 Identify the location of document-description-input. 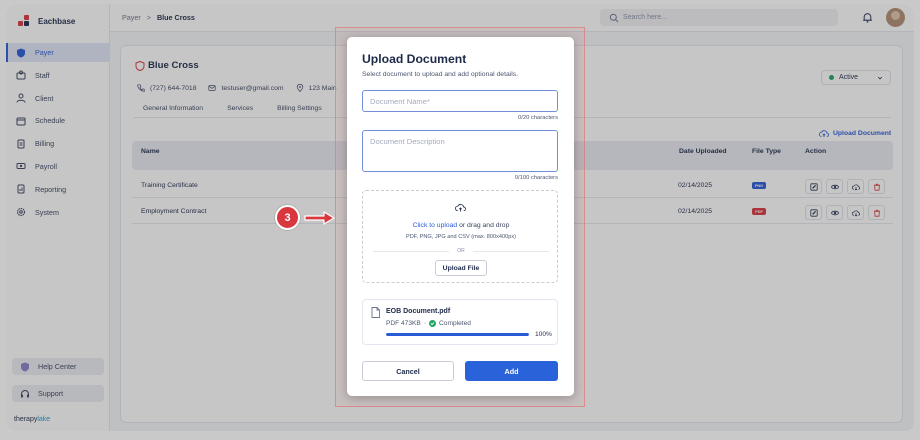
(460, 151).